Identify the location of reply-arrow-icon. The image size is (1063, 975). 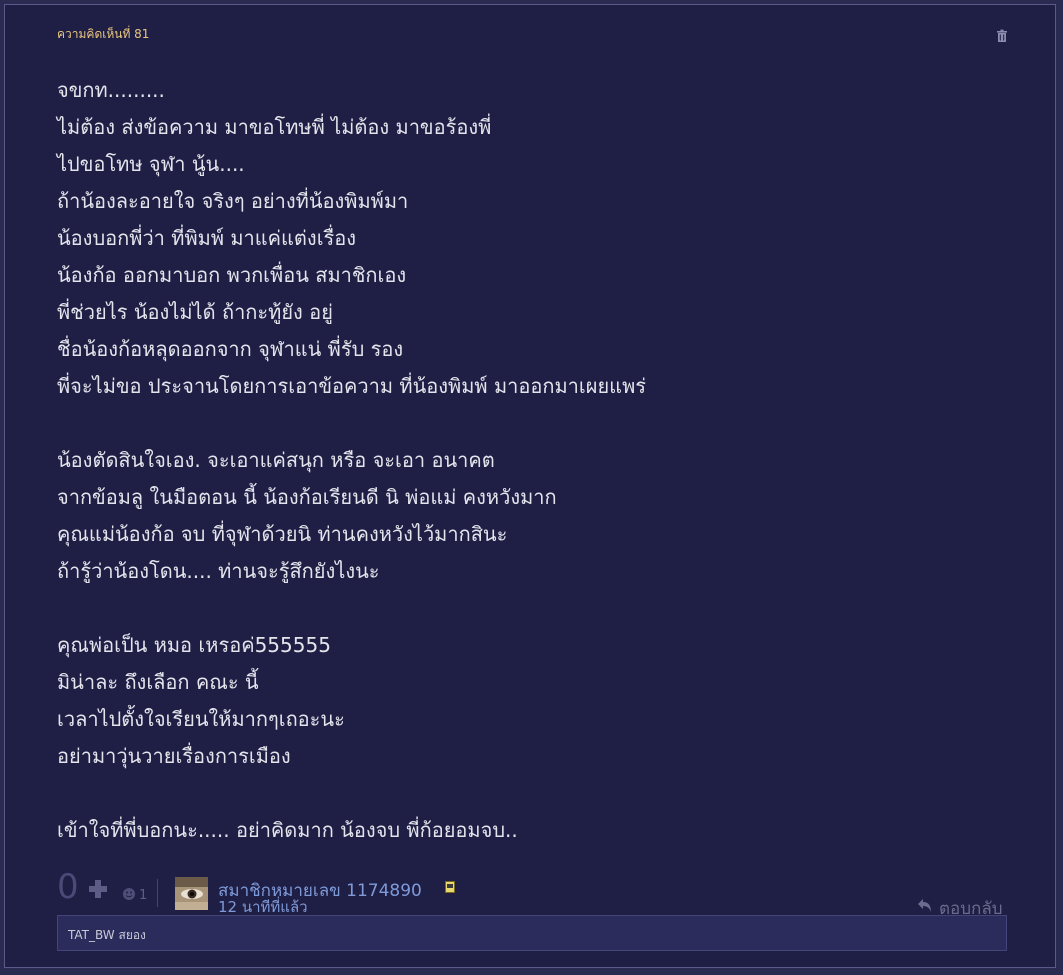
(924, 905).